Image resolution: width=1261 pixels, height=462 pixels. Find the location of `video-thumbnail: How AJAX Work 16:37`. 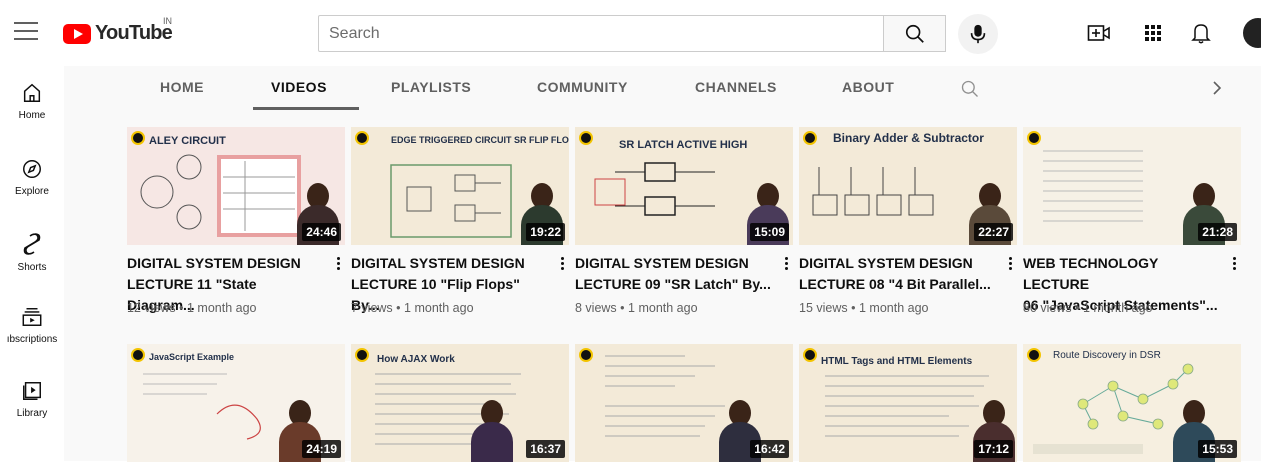

video-thumbnail: How AJAX Work 16:37 is located at coordinates (460, 403).